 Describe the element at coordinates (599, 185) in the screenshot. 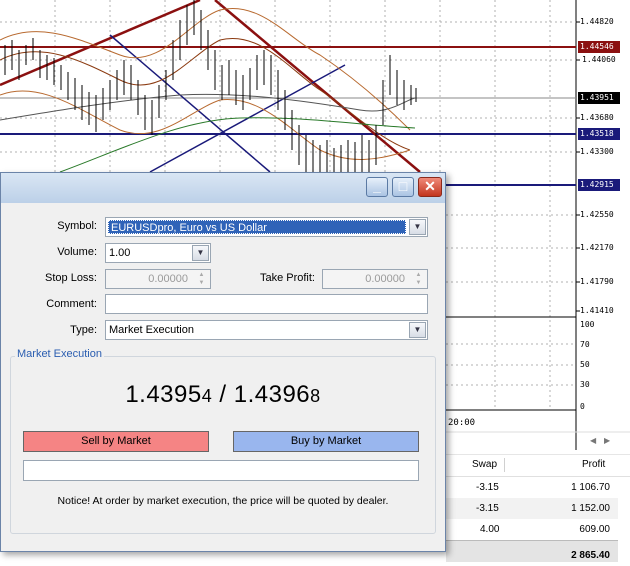

I see `blue-level-price-tag-2: 1.42915` at that location.